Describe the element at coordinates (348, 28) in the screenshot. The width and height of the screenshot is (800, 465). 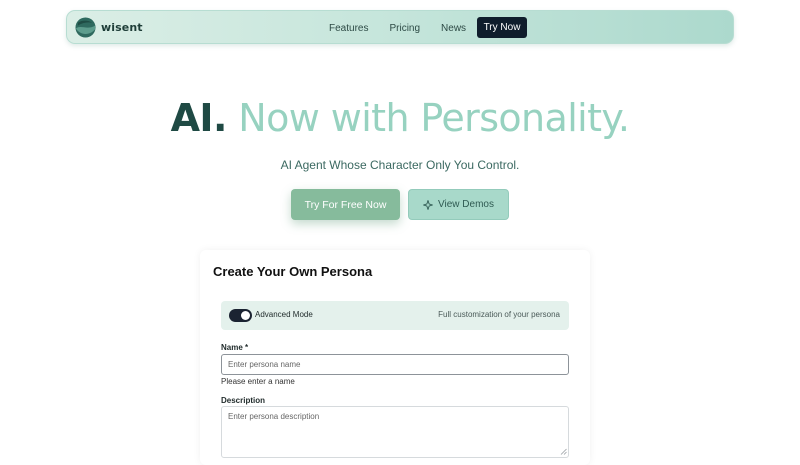
I see `nav-link-features: Features` at that location.